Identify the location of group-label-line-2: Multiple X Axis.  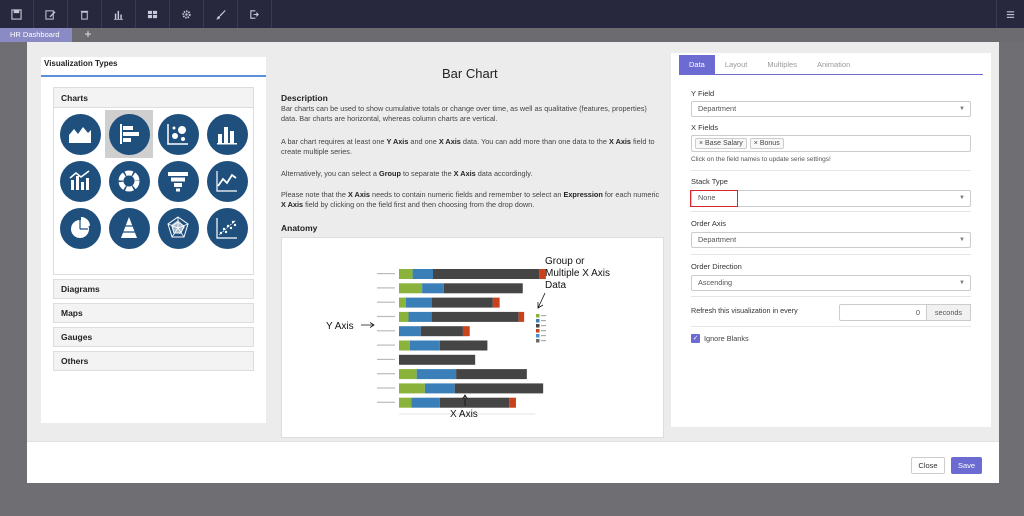
(577, 273).